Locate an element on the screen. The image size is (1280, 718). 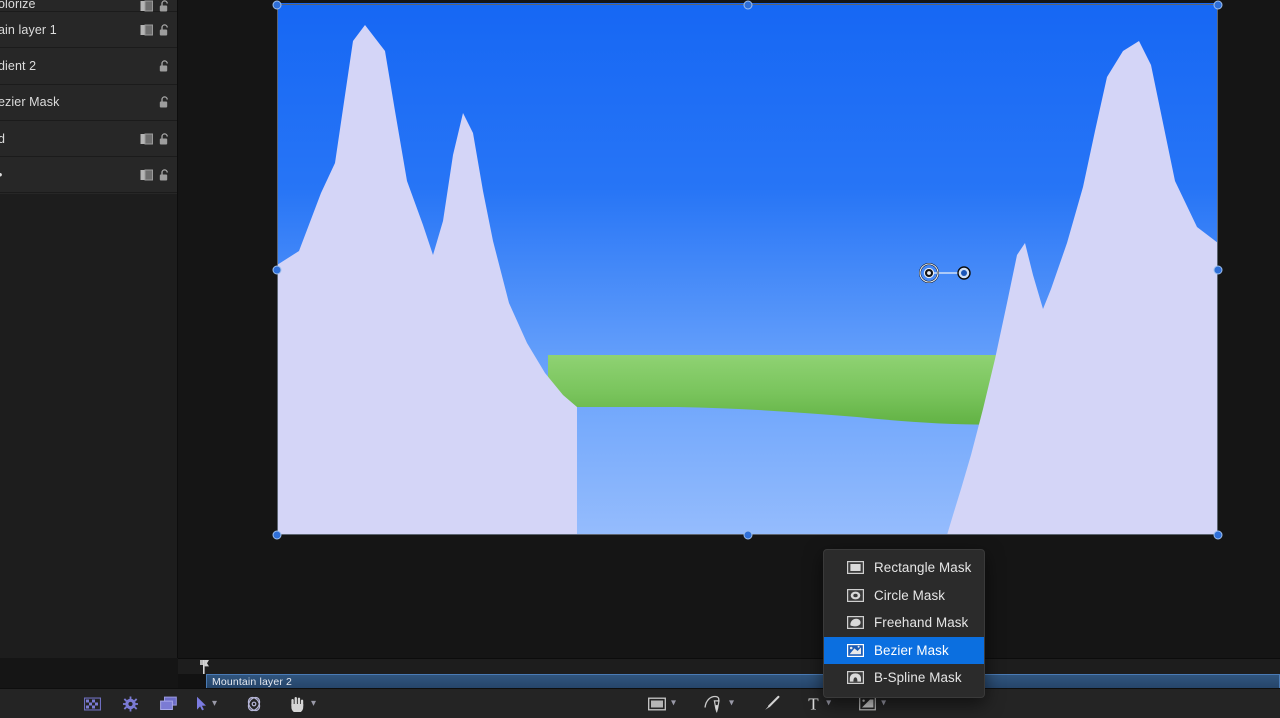
bspline-mask-icon is located at coordinates (855, 678).